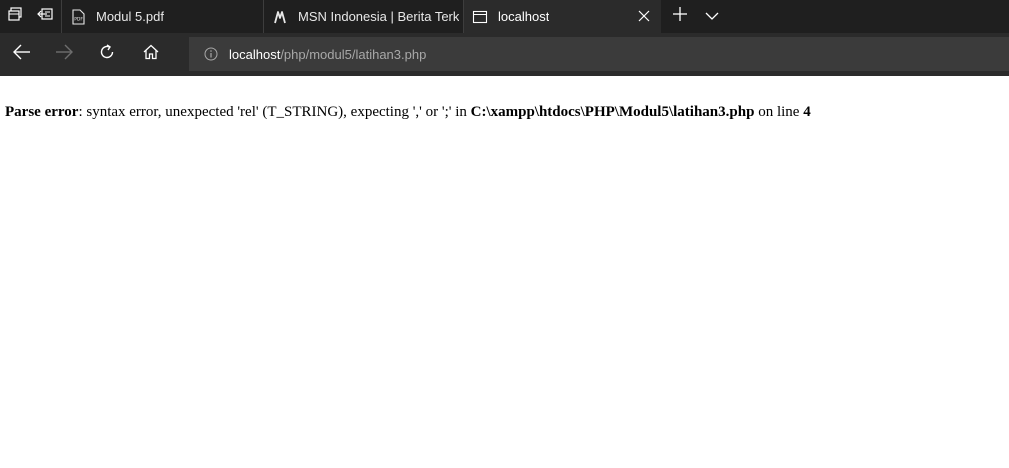 The height and width of the screenshot is (468, 1009). What do you see at coordinates (779, 112) in the screenshot?
I see `error-line-prefix: on line` at bounding box center [779, 112].